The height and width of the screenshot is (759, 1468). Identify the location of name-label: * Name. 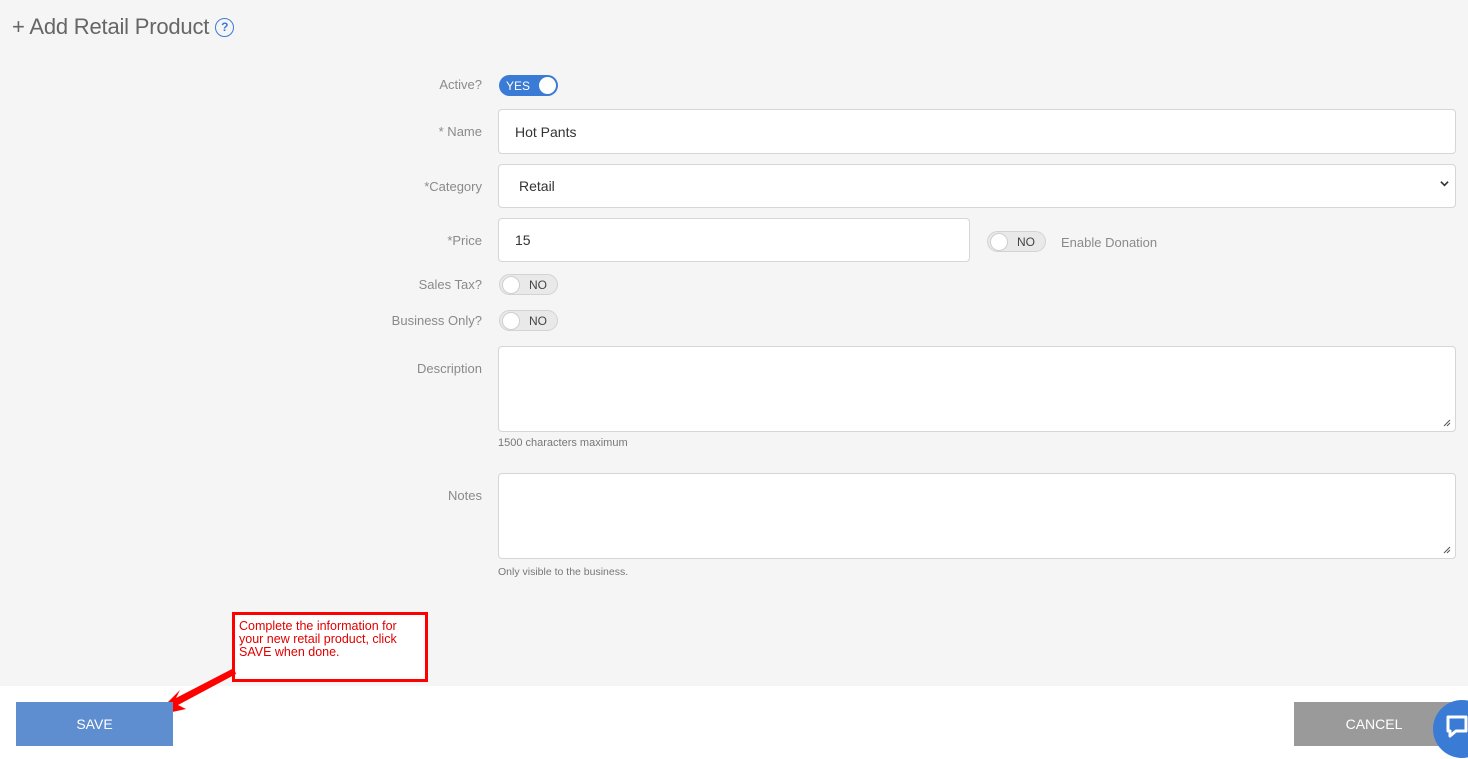
(460, 131).